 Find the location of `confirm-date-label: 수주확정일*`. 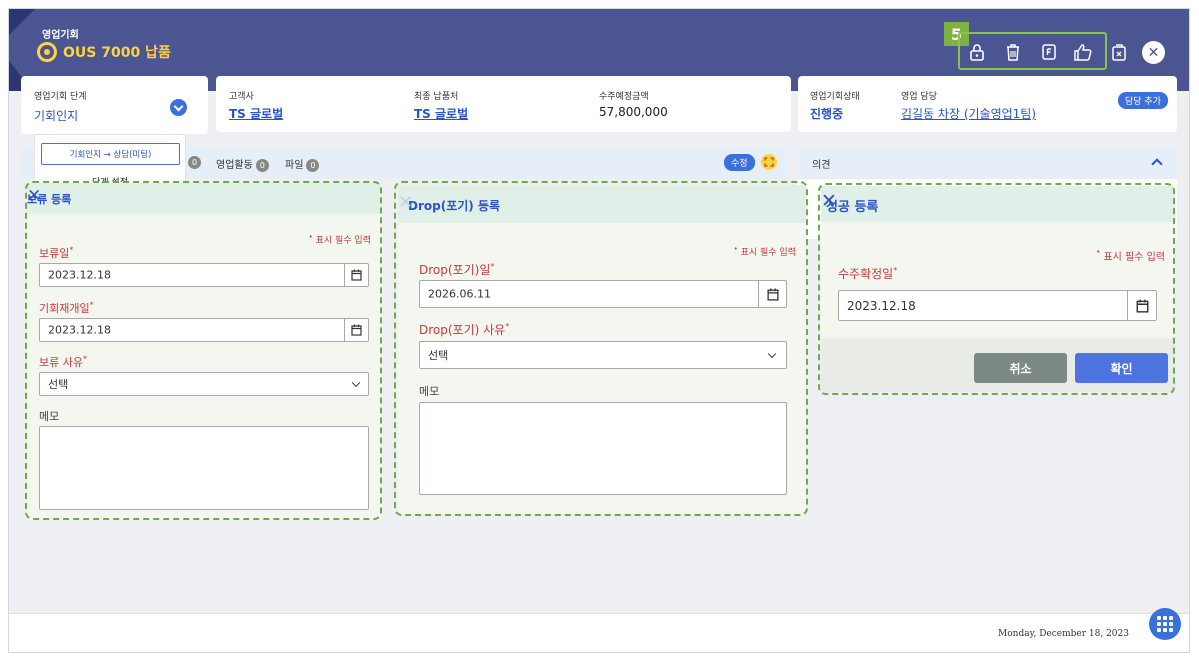

confirm-date-label: 수주확정일* is located at coordinates (868, 273).